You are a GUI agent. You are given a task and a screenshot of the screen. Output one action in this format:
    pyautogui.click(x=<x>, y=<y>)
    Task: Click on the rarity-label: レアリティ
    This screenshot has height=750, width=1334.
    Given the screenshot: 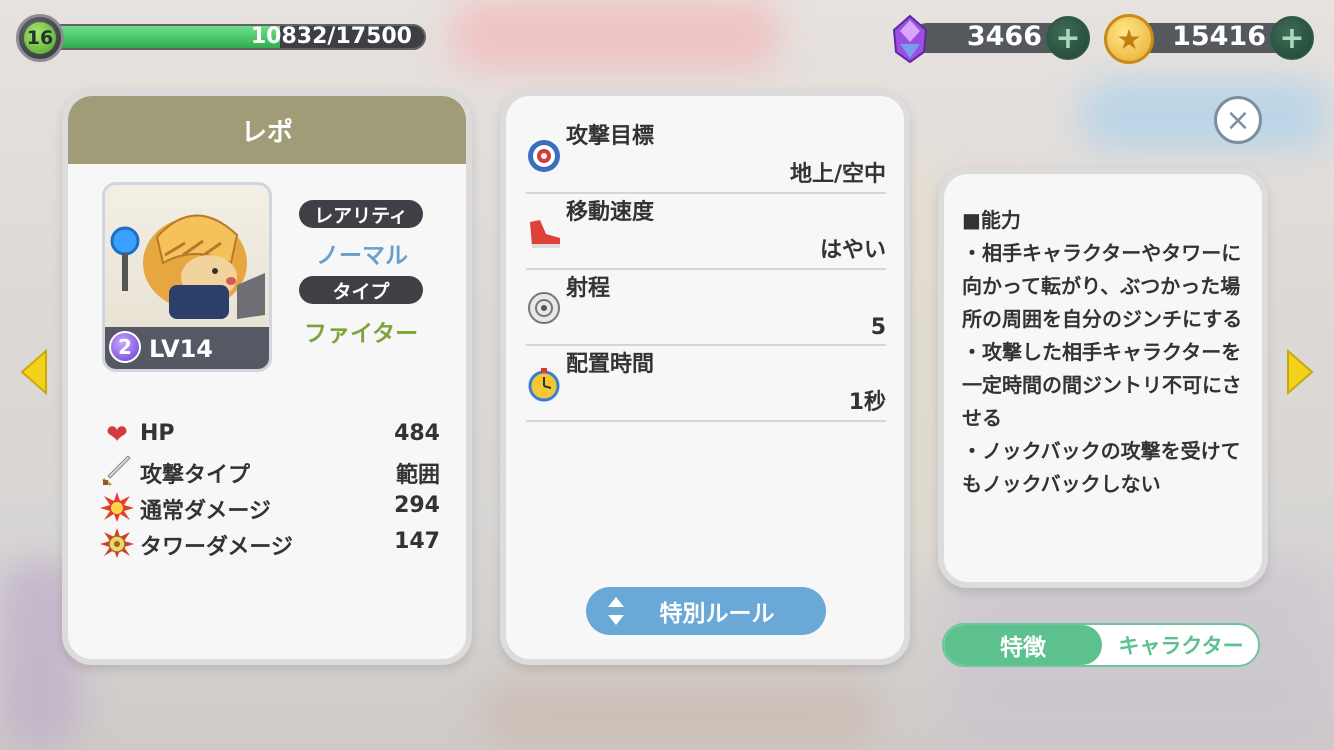 What is the action you would take?
    pyautogui.click(x=361, y=214)
    